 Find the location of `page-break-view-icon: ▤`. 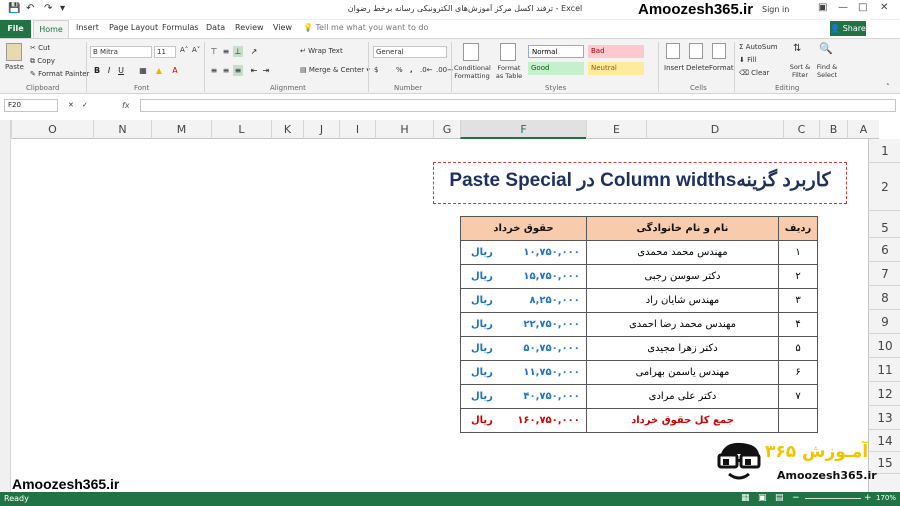

page-break-view-icon: ▤ is located at coordinates (779, 498).